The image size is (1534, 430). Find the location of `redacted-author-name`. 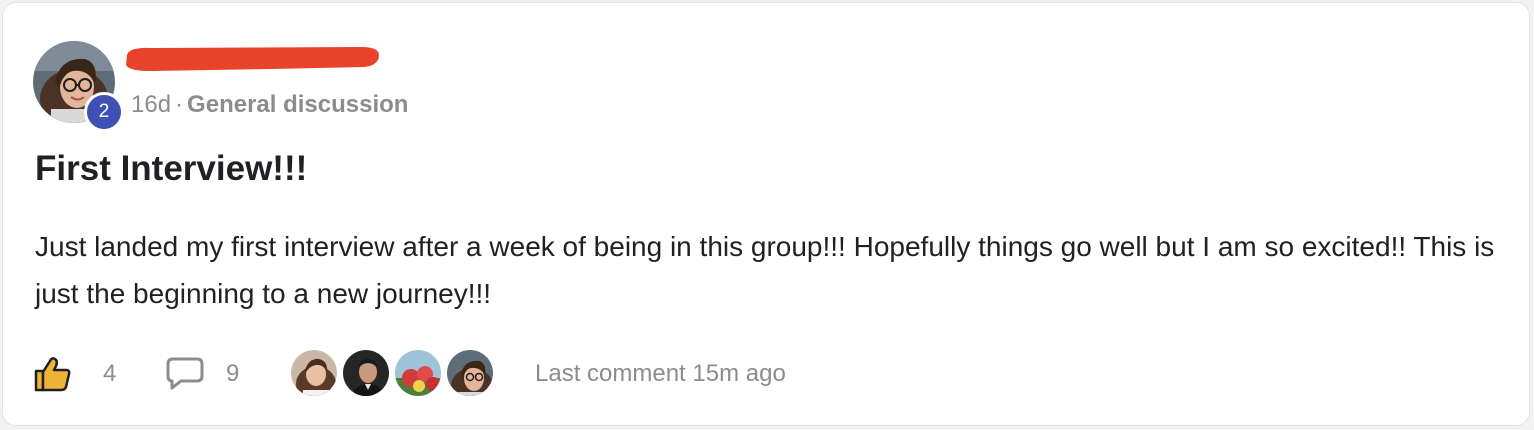

redacted-author-name is located at coordinates (252, 60).